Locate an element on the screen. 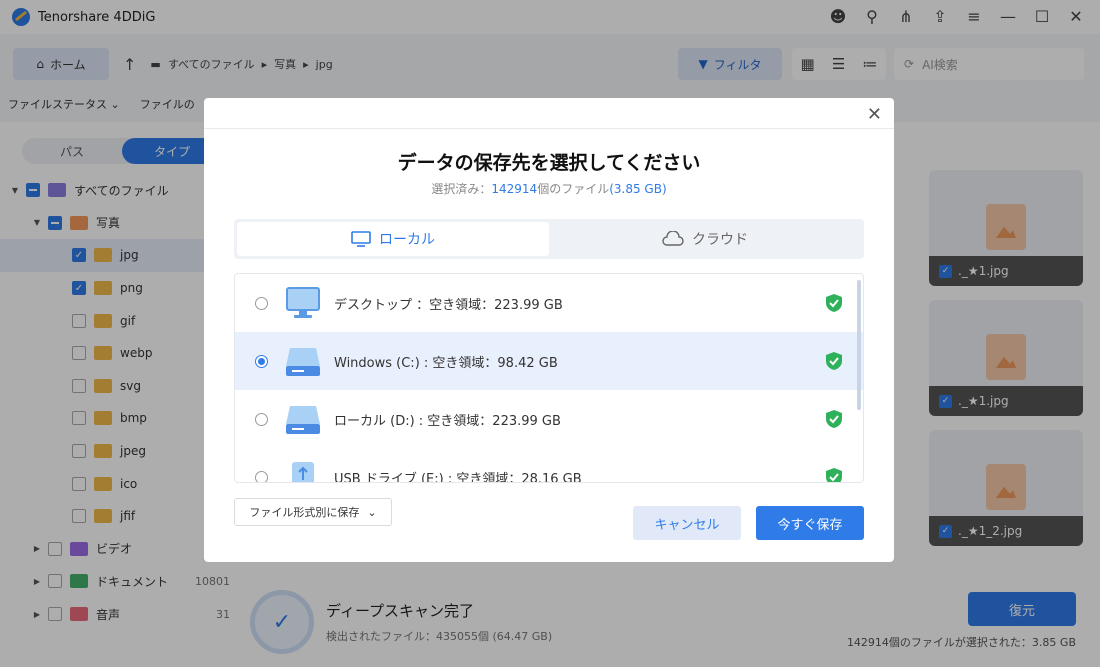 This screenshot has height=667, width=1100. drive-name: ローカル (D:) : 空き領域：223.99 GB is located at coordinates (447, 421).